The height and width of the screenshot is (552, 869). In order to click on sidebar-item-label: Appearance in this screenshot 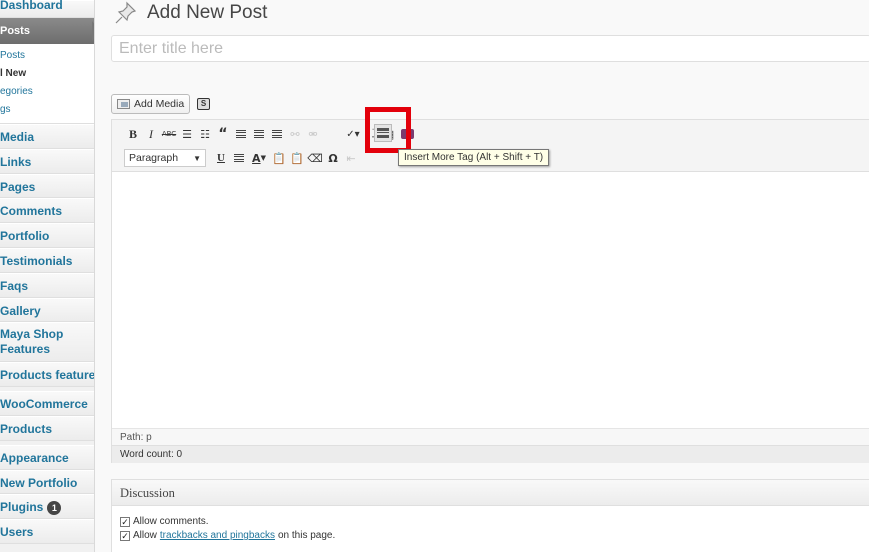, I will do `click(34, 457)`.